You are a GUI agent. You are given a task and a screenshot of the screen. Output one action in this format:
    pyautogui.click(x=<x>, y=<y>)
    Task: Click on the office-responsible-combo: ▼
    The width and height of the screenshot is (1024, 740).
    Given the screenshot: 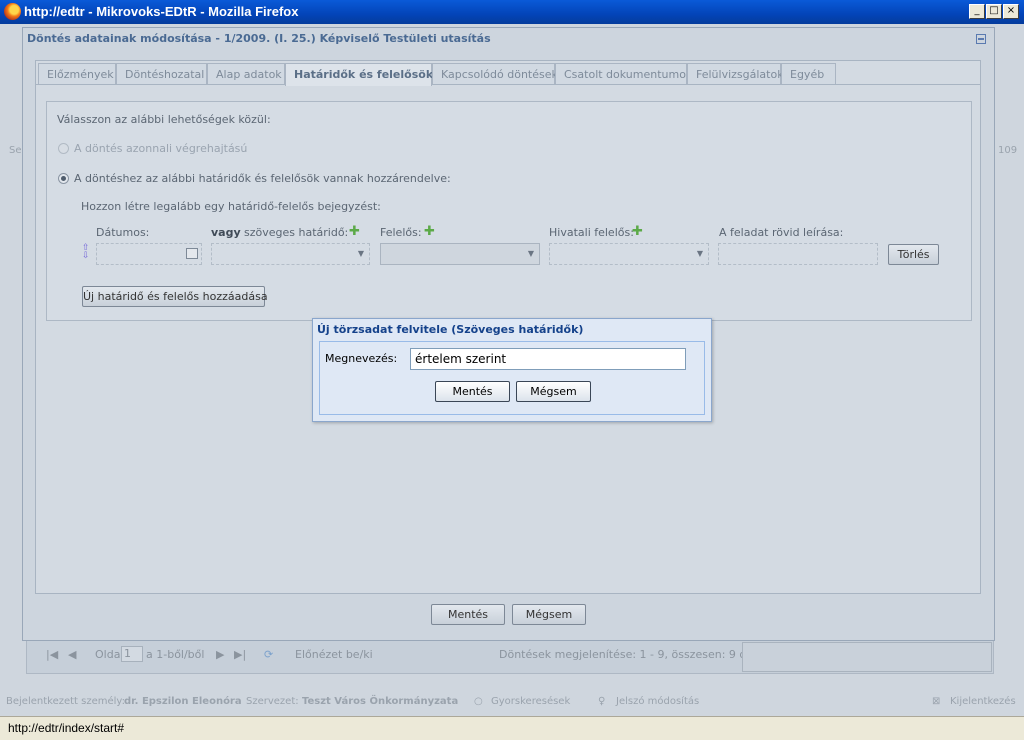 What is the action you would take?
    pyautogui.click(x=629, y=254)
    